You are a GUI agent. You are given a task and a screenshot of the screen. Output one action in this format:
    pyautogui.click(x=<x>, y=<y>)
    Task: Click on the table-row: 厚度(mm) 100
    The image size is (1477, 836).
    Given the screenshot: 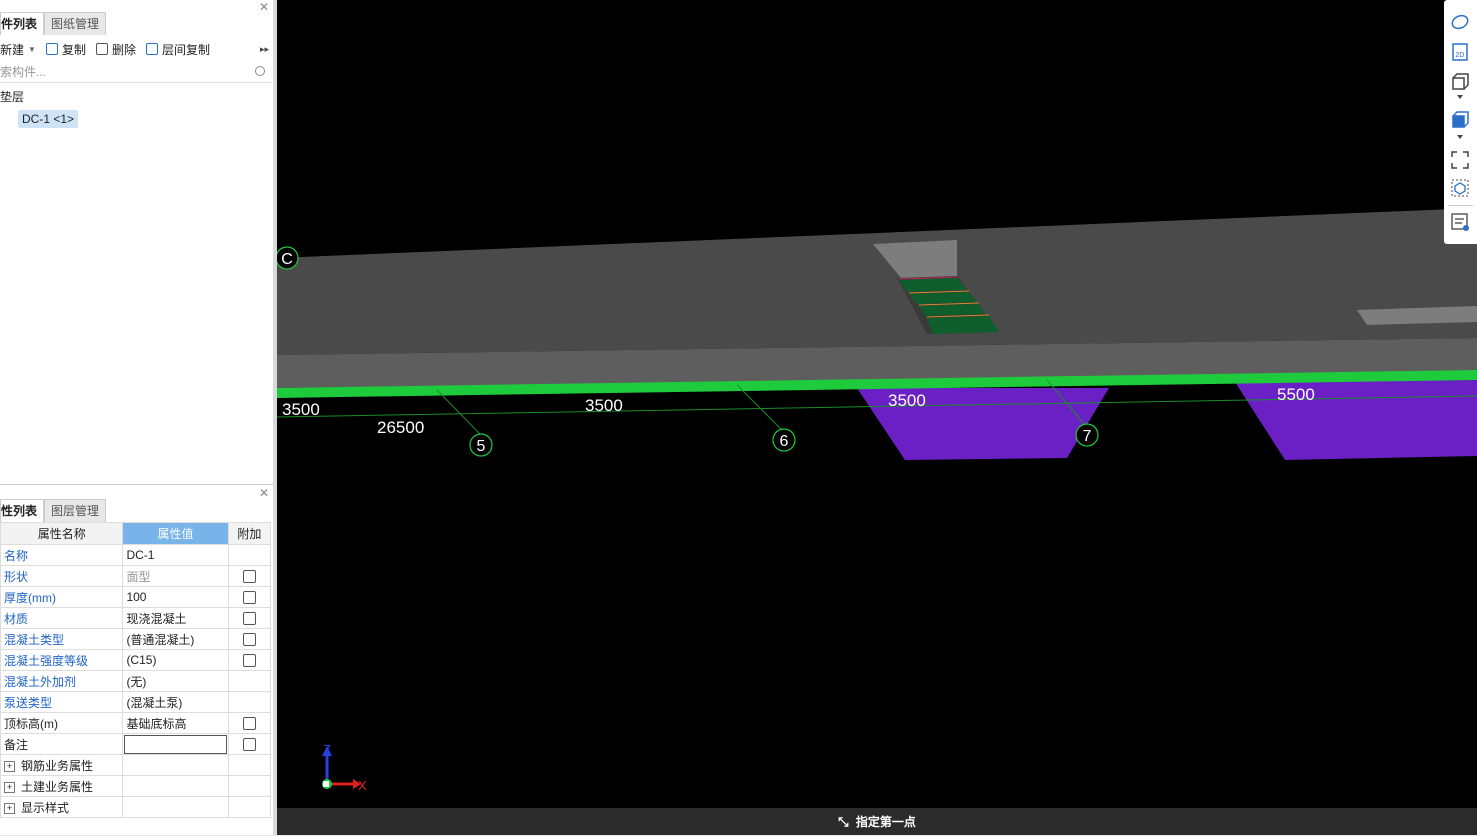 What is the action you would take?
    pyautogui.click(x=136, y=597)
    